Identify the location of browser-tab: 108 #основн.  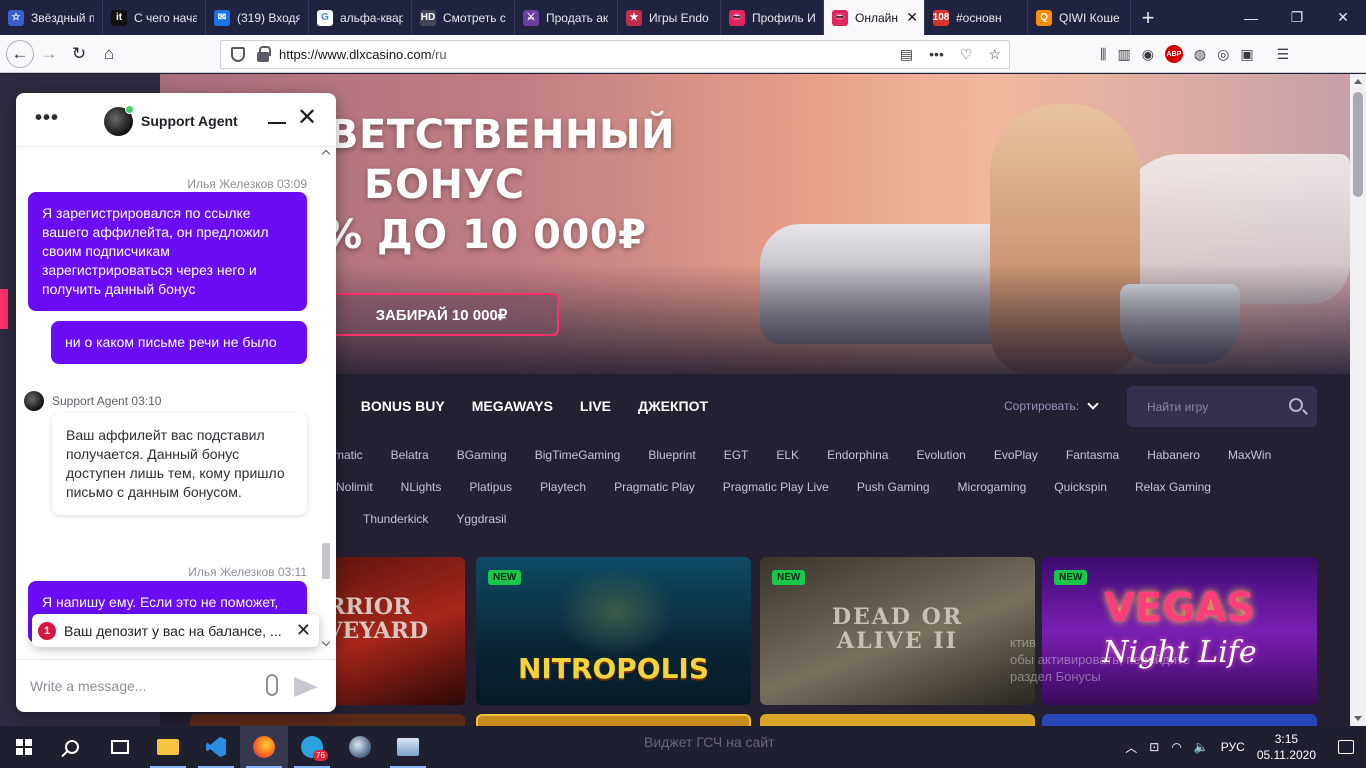
(976, 17).